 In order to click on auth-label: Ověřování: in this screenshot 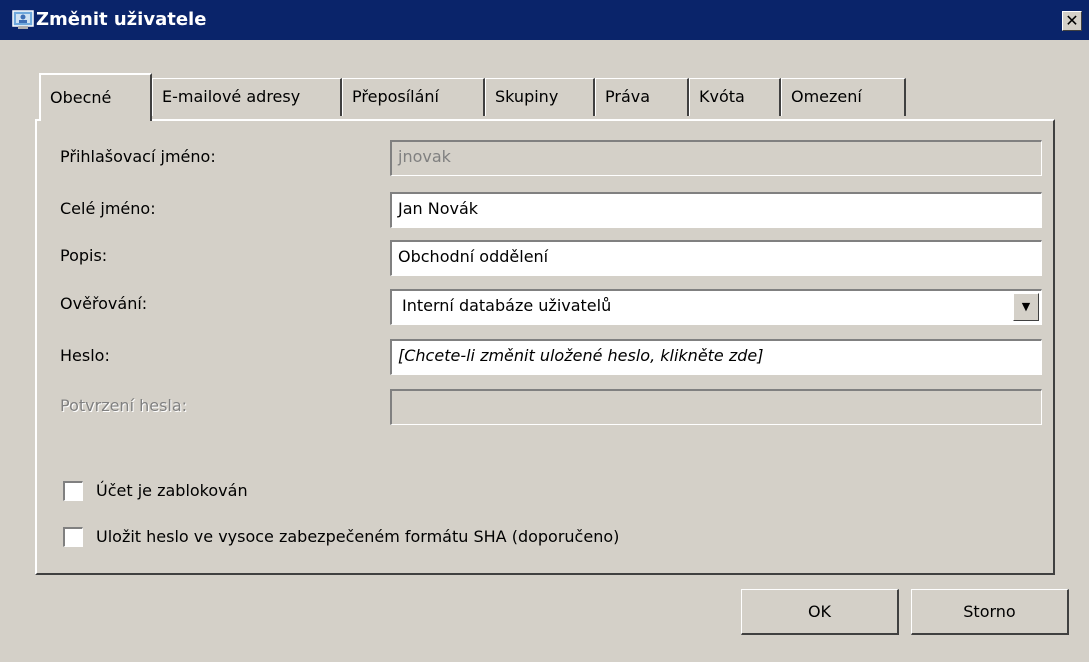, I will do `click(104, 303)`.